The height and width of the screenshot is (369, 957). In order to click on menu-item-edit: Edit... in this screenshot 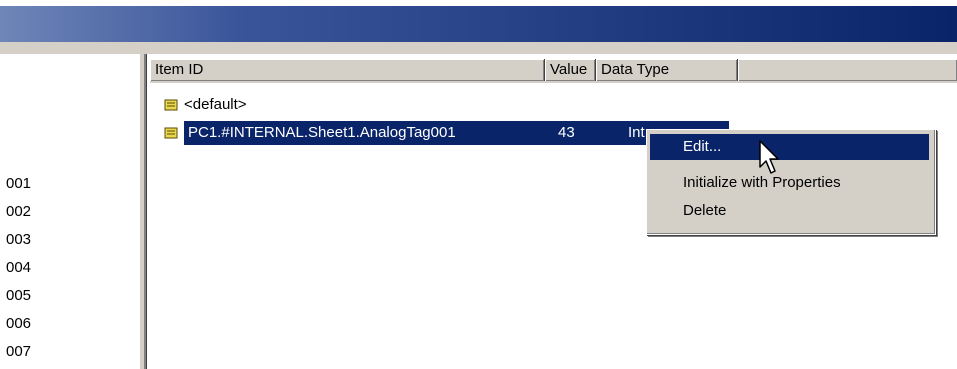, I will do `click(789, 147)`.